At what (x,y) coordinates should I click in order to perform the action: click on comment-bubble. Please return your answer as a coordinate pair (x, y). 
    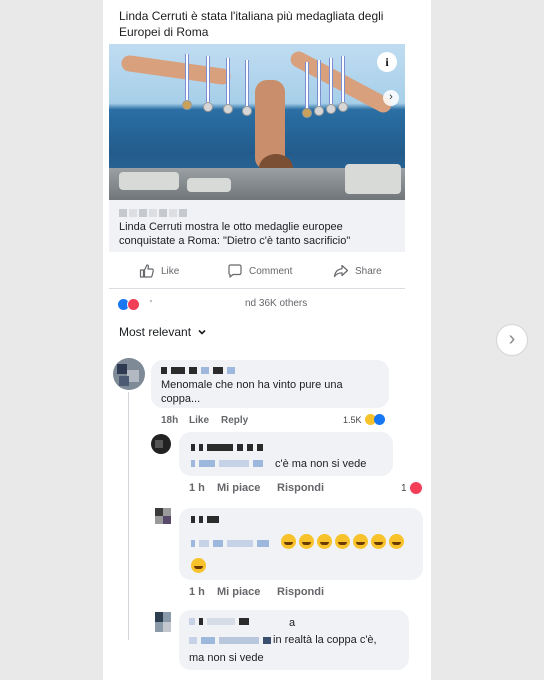
    Looking at the image, I should click on (301, 544).